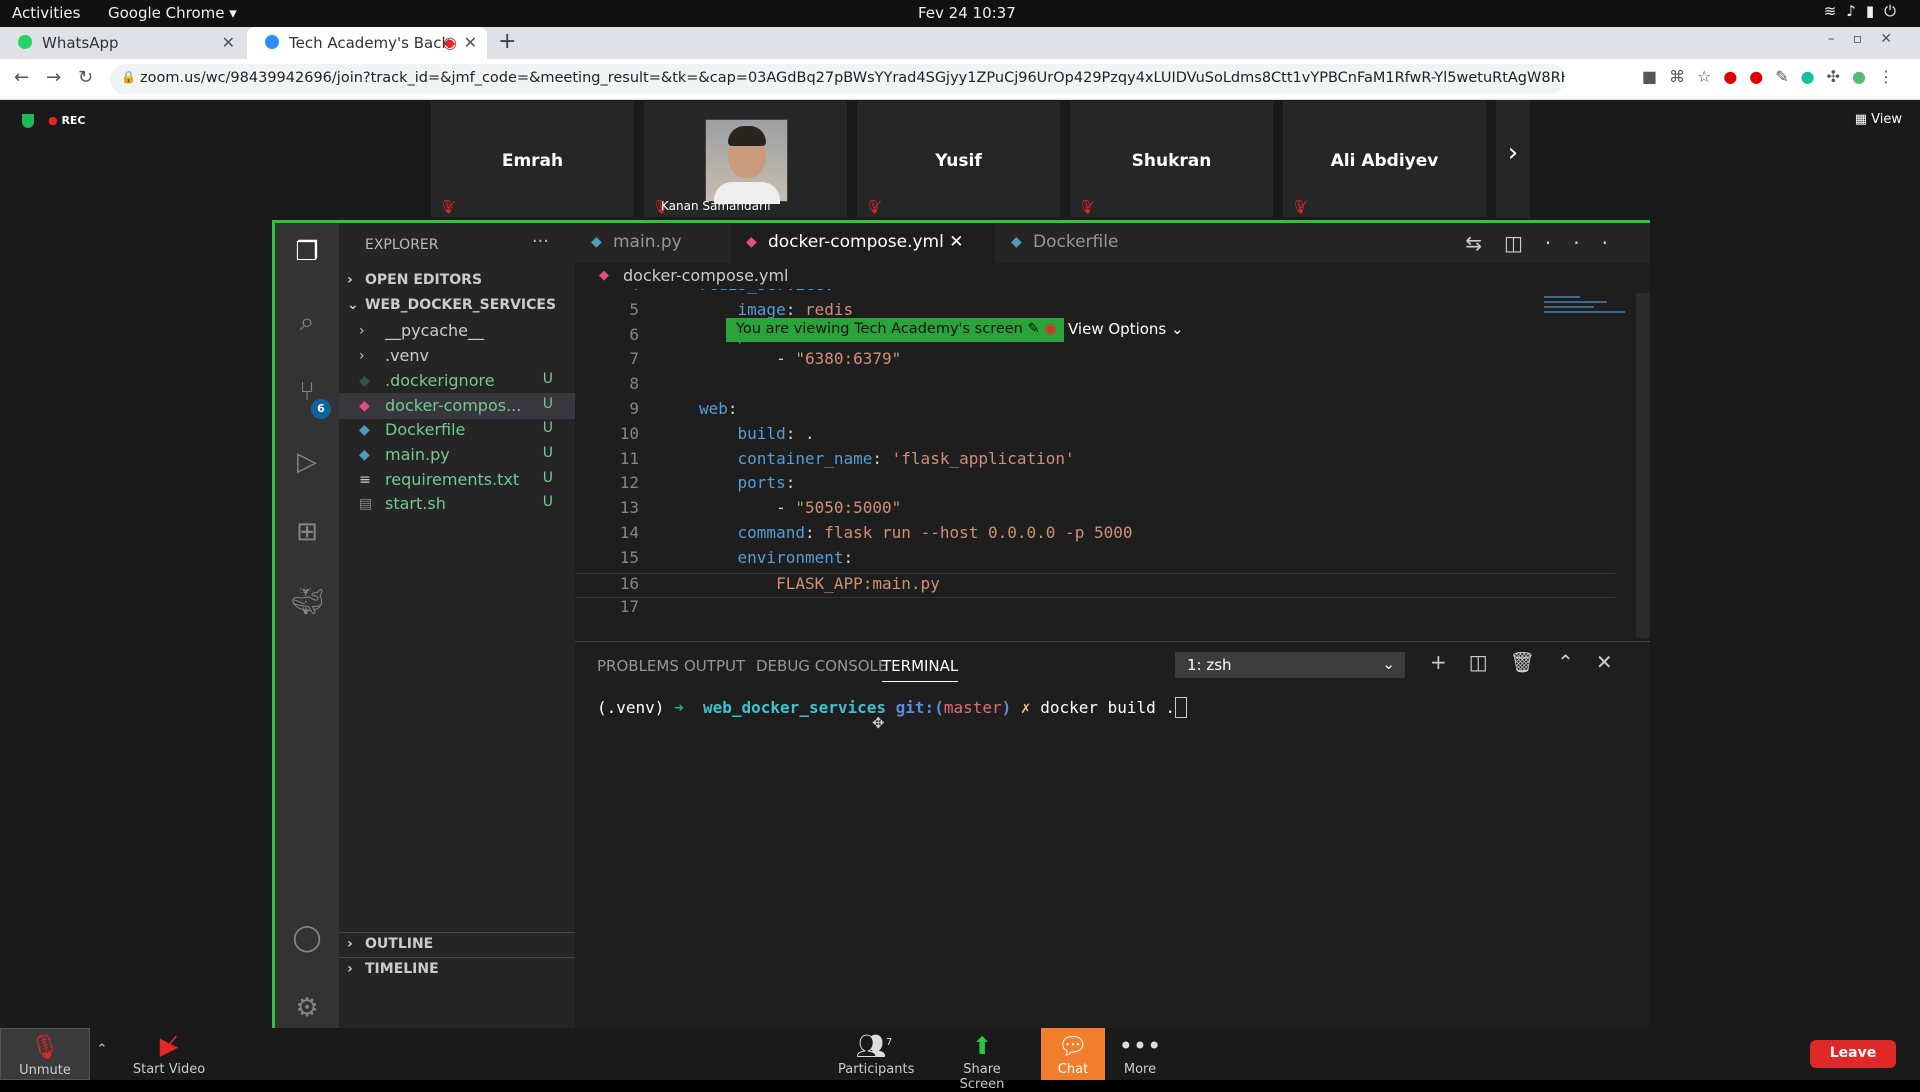 The width and height of the screenshot is (1920, 1092). What do you see at coordinates (1095, 609) in the screenshot?
I see `code-line: 17` at bounding box center [1095, 609].